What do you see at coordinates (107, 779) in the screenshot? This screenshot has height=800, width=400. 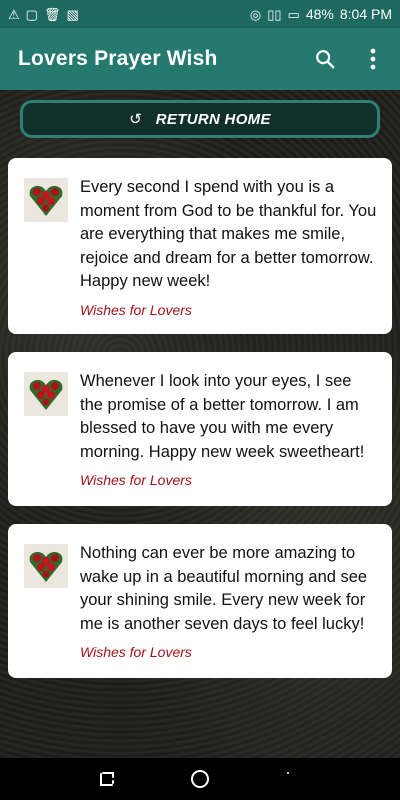 I see `recents-icon` at bounding box center [107, 779].